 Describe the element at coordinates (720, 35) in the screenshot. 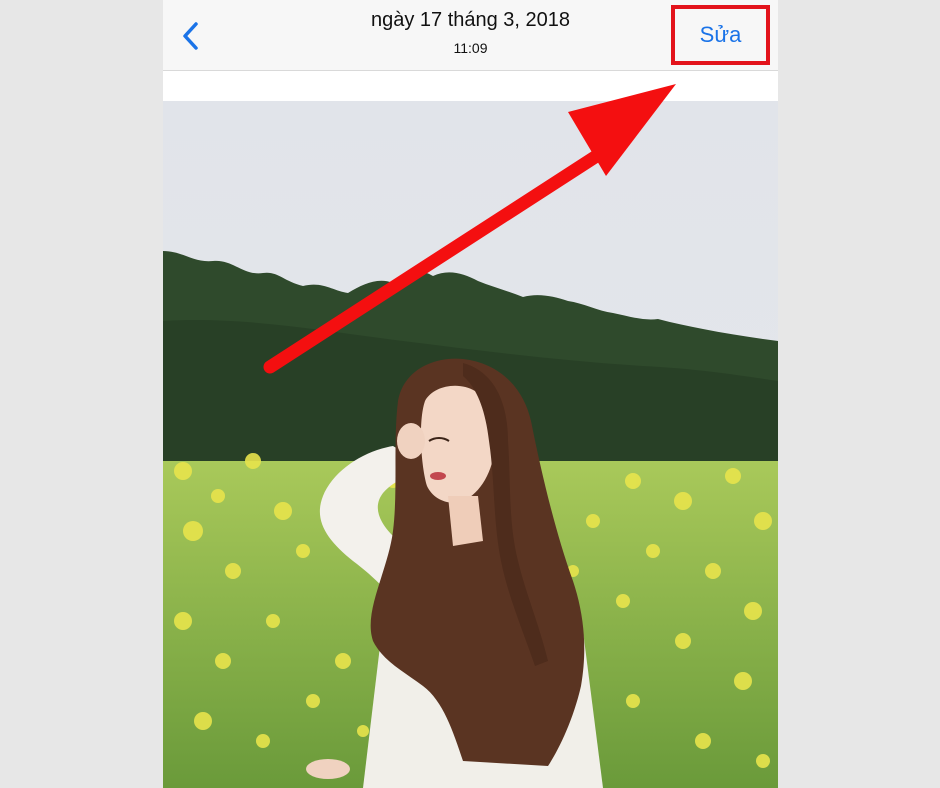

I see `edit-button: Sửa` at that location.